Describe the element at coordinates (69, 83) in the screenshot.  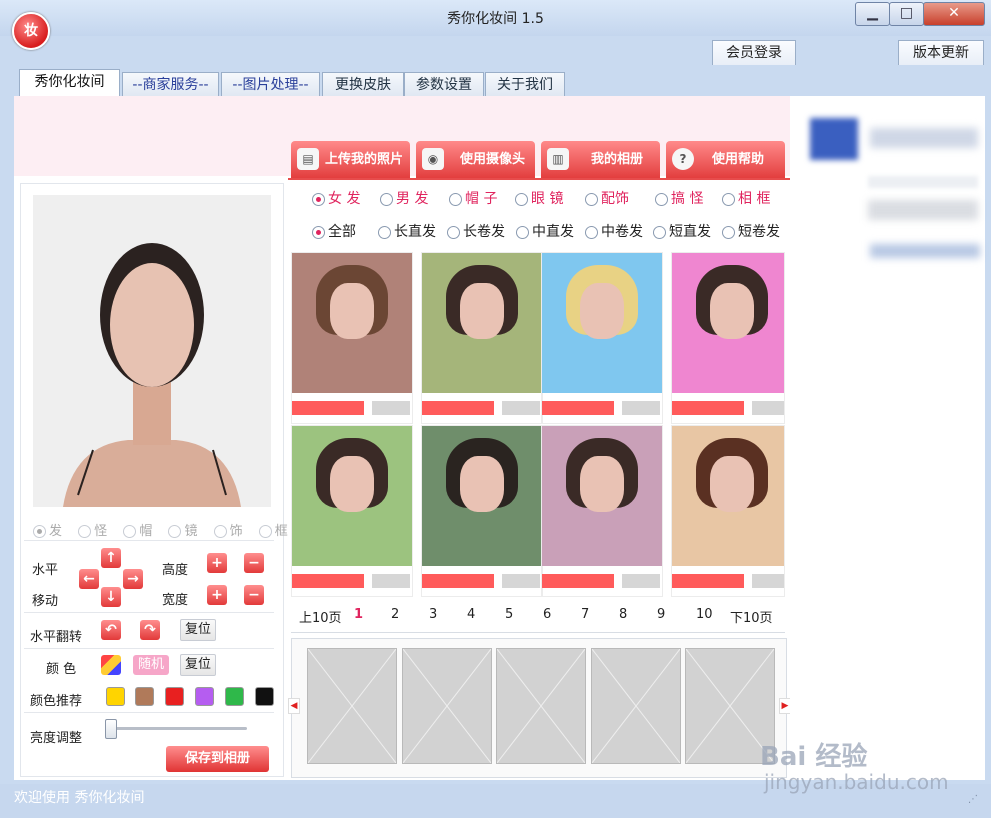
I see `tab-makeup-room: 秀你化妆间` at that location.